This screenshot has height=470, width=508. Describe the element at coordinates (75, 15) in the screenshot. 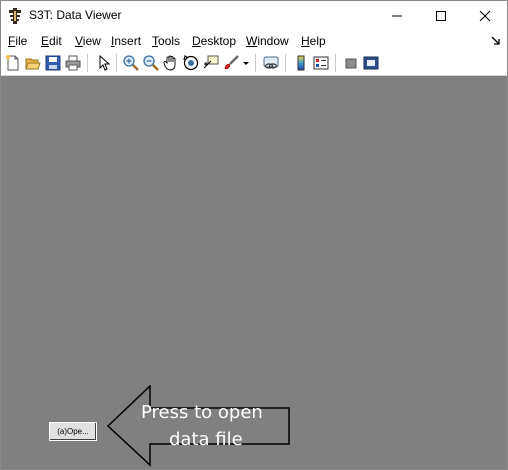

I see `window-title: S3T: Data Viewer` at that location.